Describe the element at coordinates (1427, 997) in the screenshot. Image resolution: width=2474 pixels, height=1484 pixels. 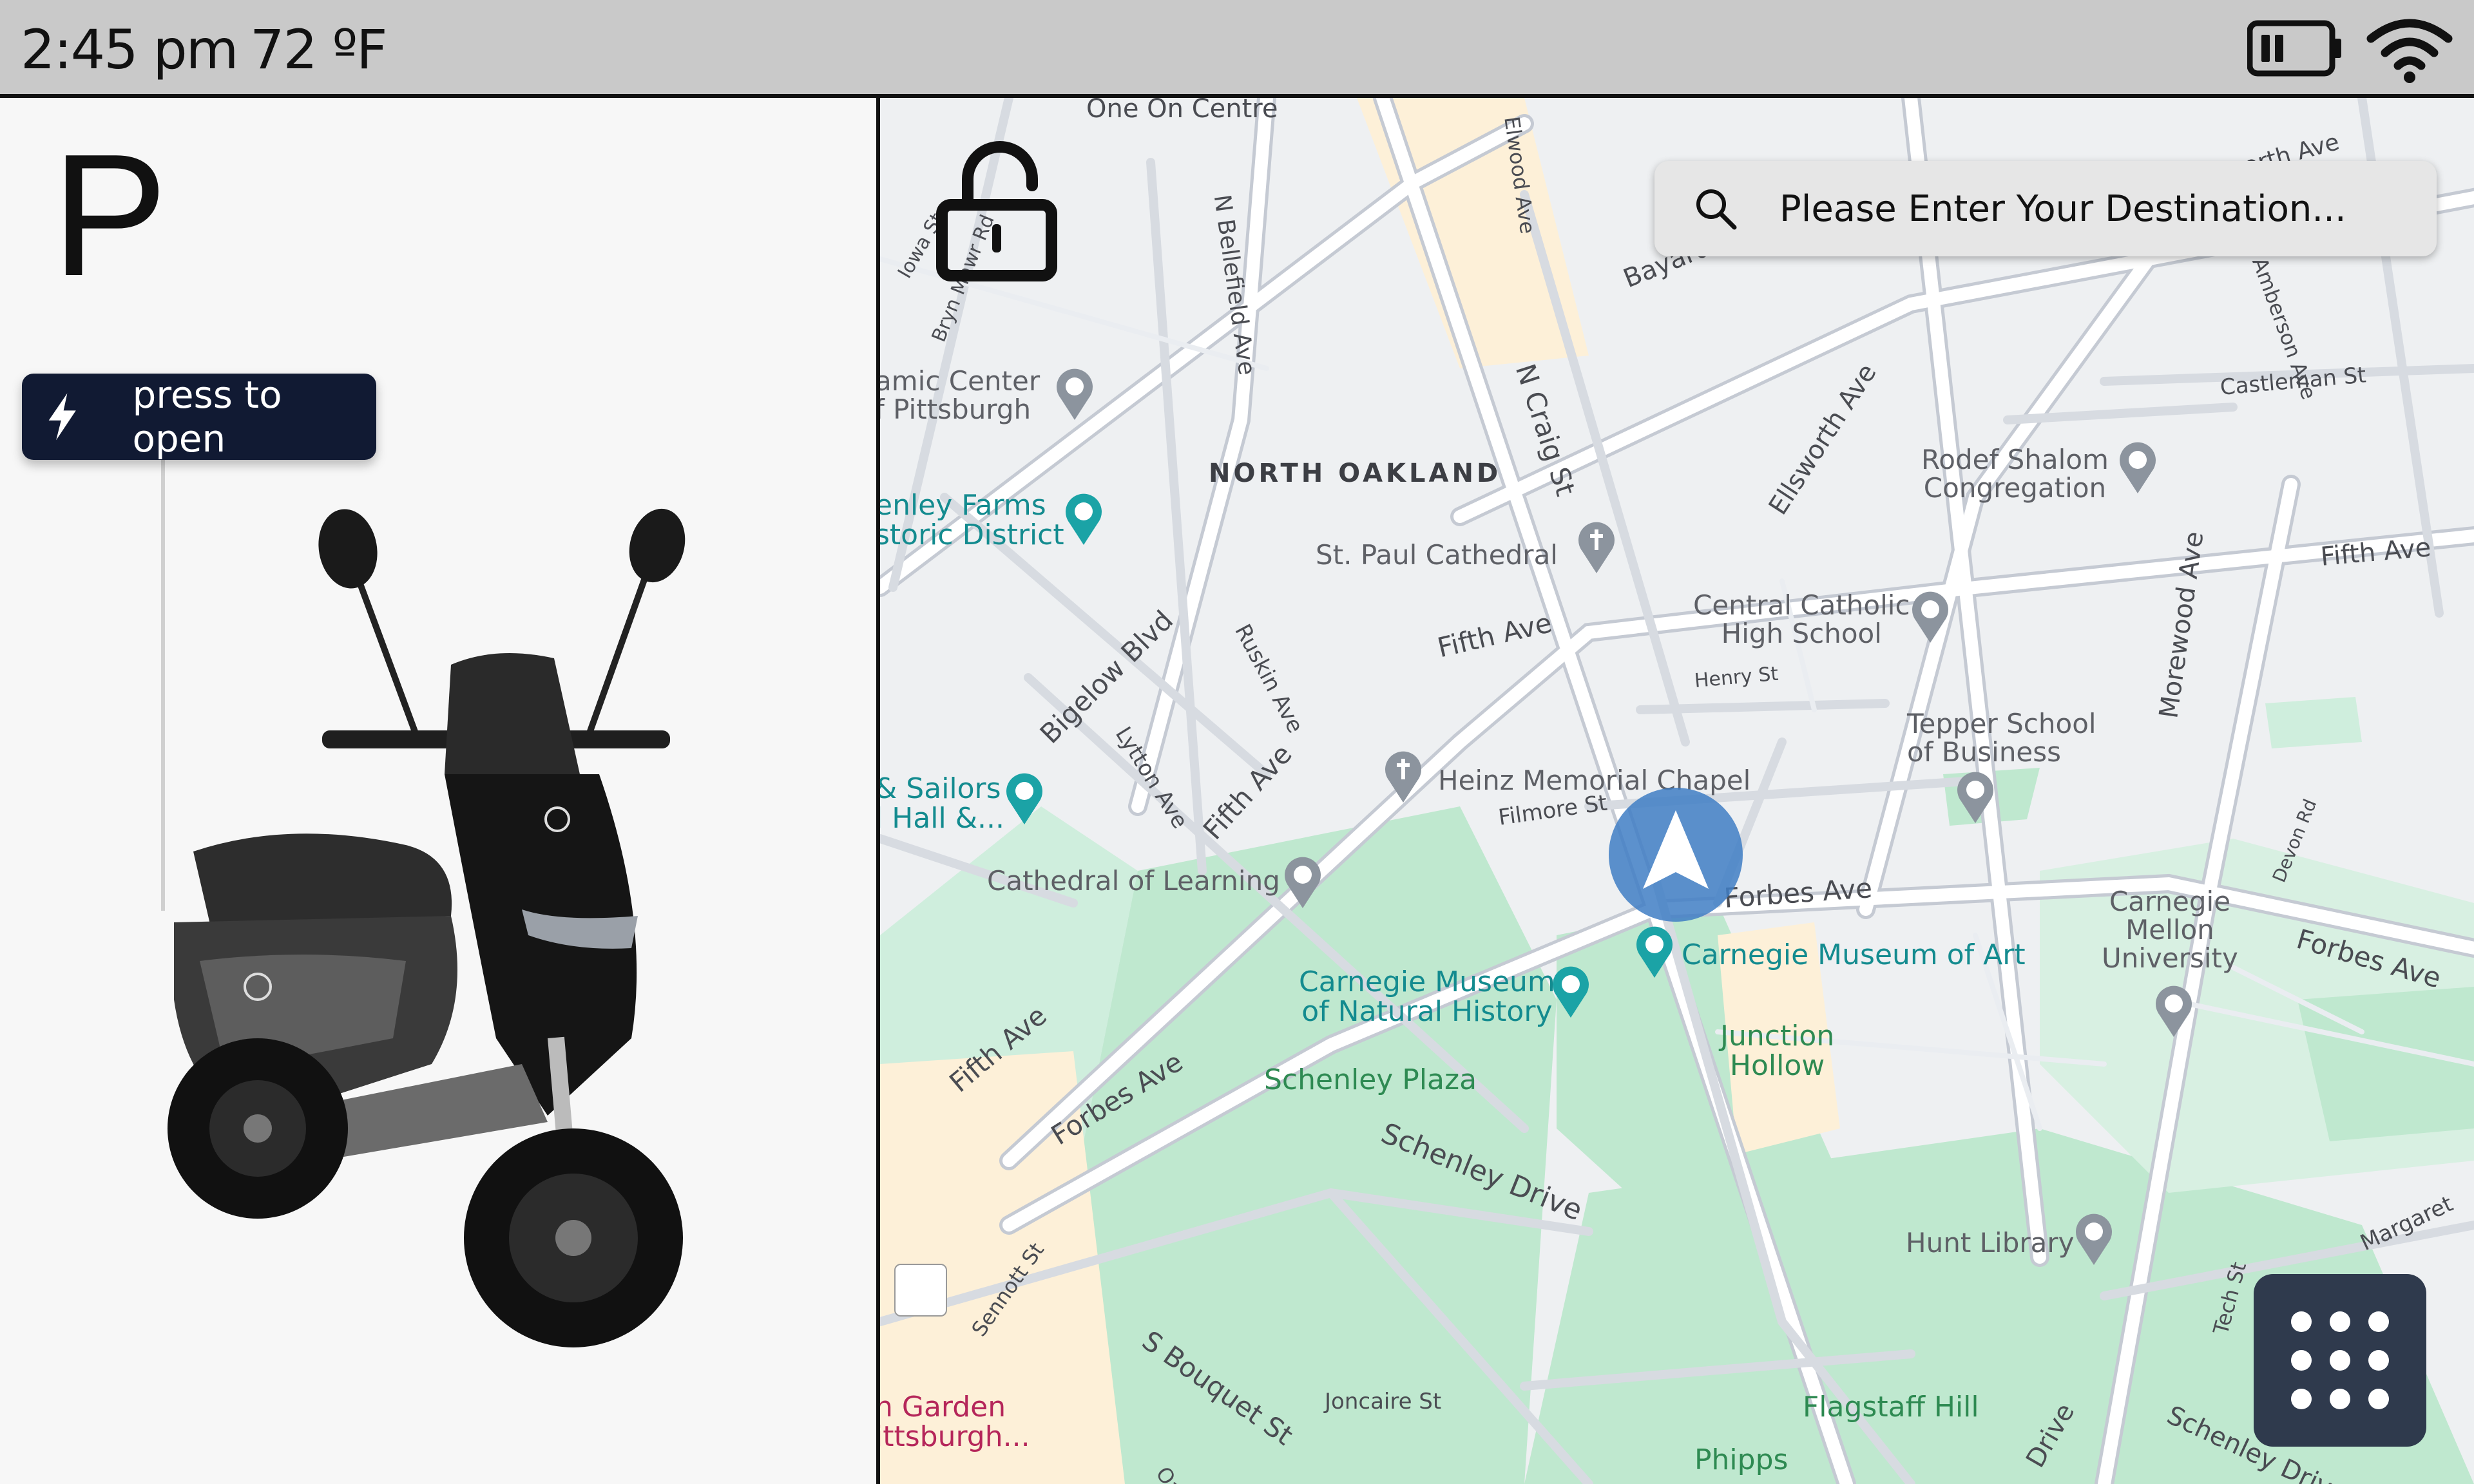
I see `poi-label: Carnegie Museum of Natural History` at that location.